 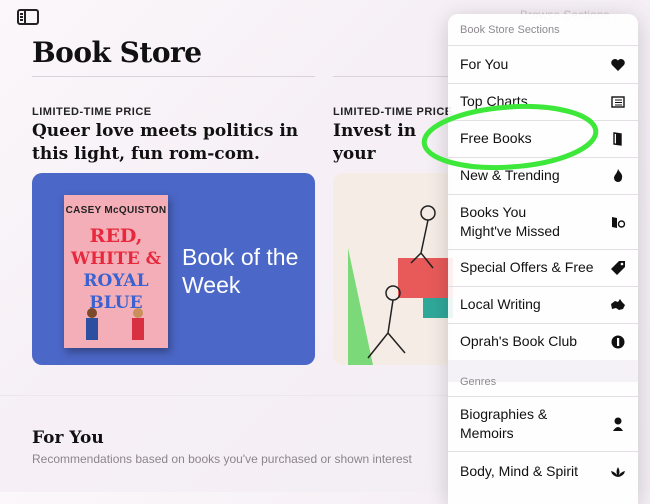 I want to click on menu-item-free-books: Free Books, so click(x=543, y=138).